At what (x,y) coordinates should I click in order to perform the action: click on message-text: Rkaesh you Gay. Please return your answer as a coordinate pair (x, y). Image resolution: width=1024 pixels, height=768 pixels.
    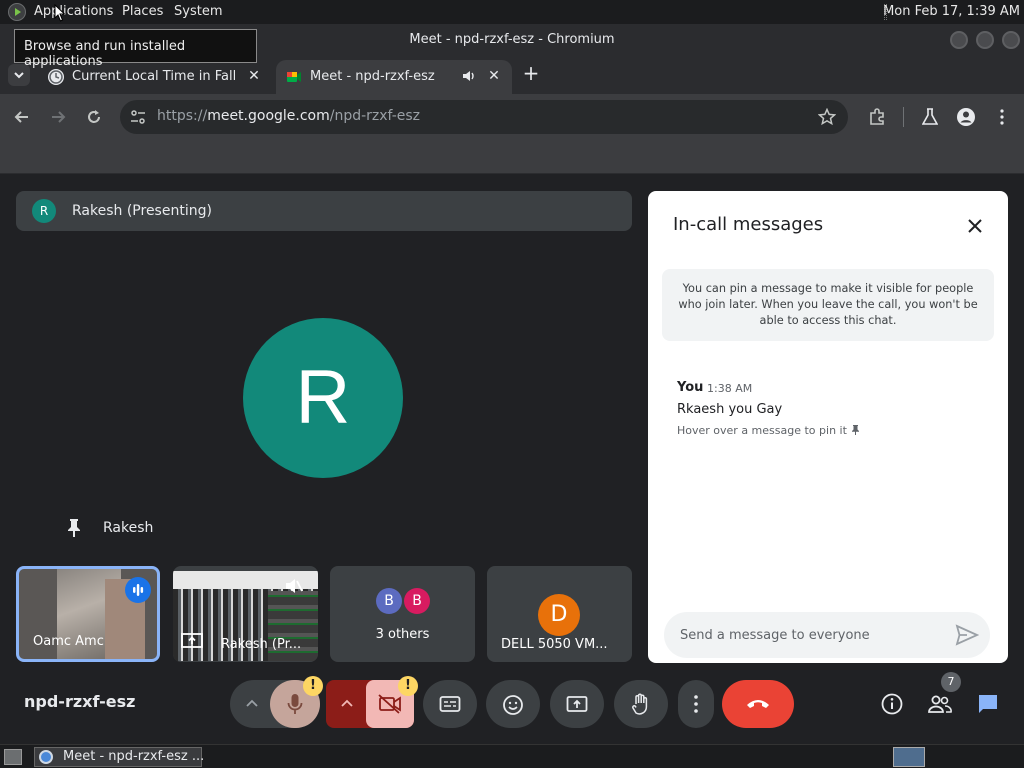
    Looking at the image, I should click on (729, 409).